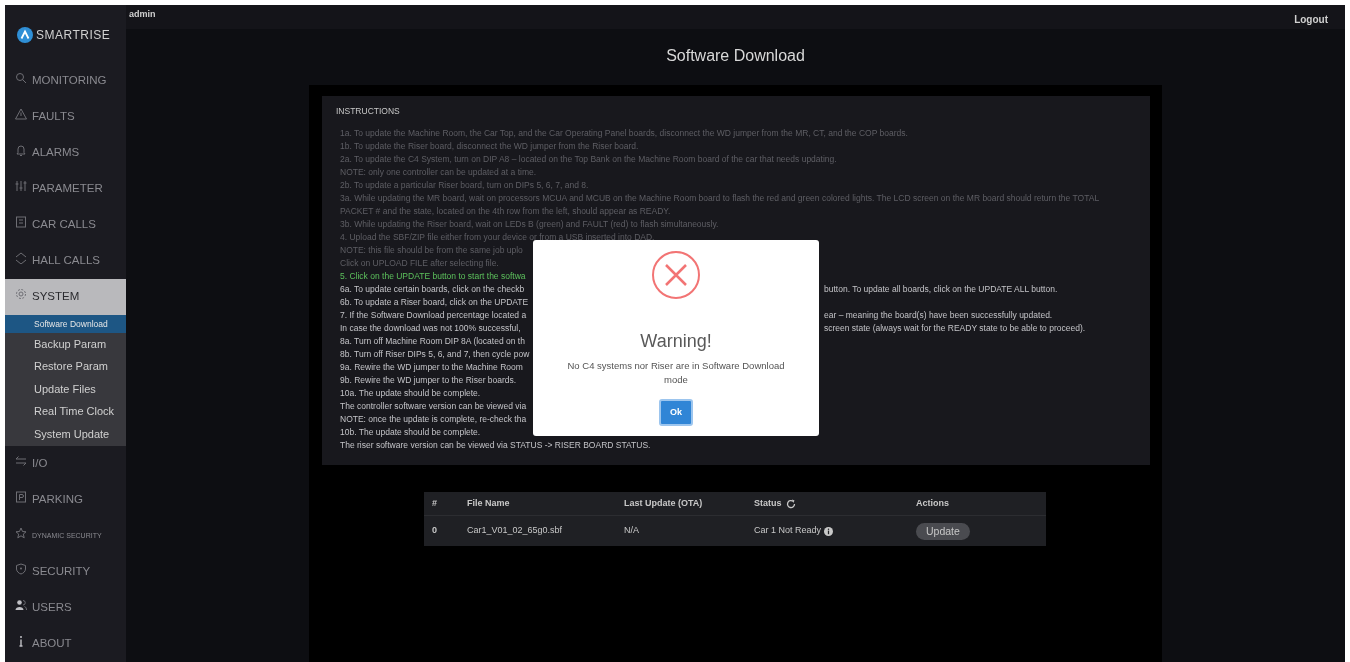 Image resolution: width=1350 pixels, height=662 pixels. I want to click on dialog-title: Warning!, so click(676, 341).